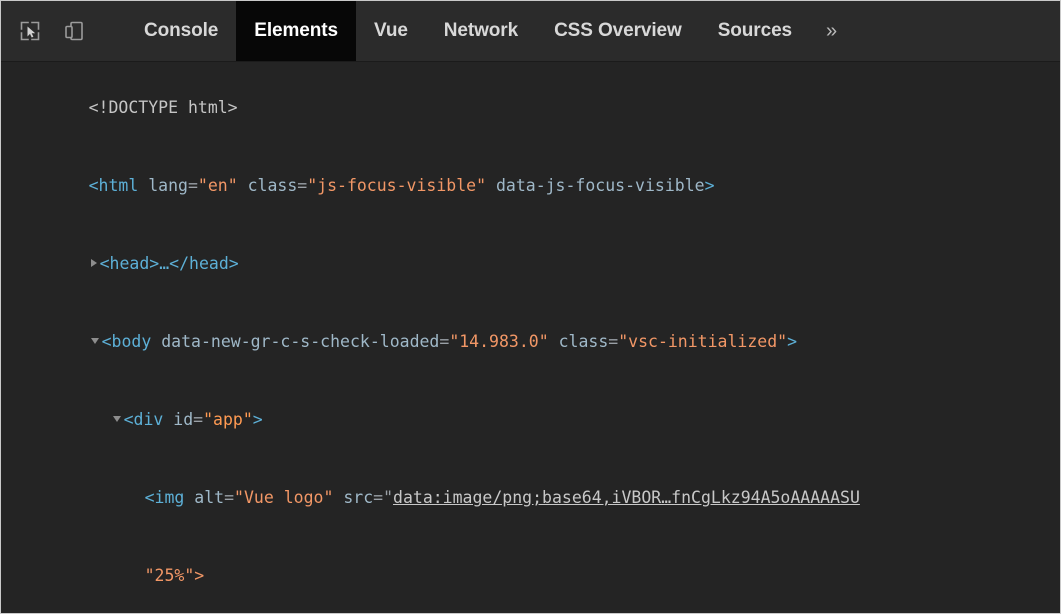  What do you see at coordinates (397, 185) in the screenshot?
I see `attr-class-value: "js-focus-visible"` at bounding box center [397, 185].